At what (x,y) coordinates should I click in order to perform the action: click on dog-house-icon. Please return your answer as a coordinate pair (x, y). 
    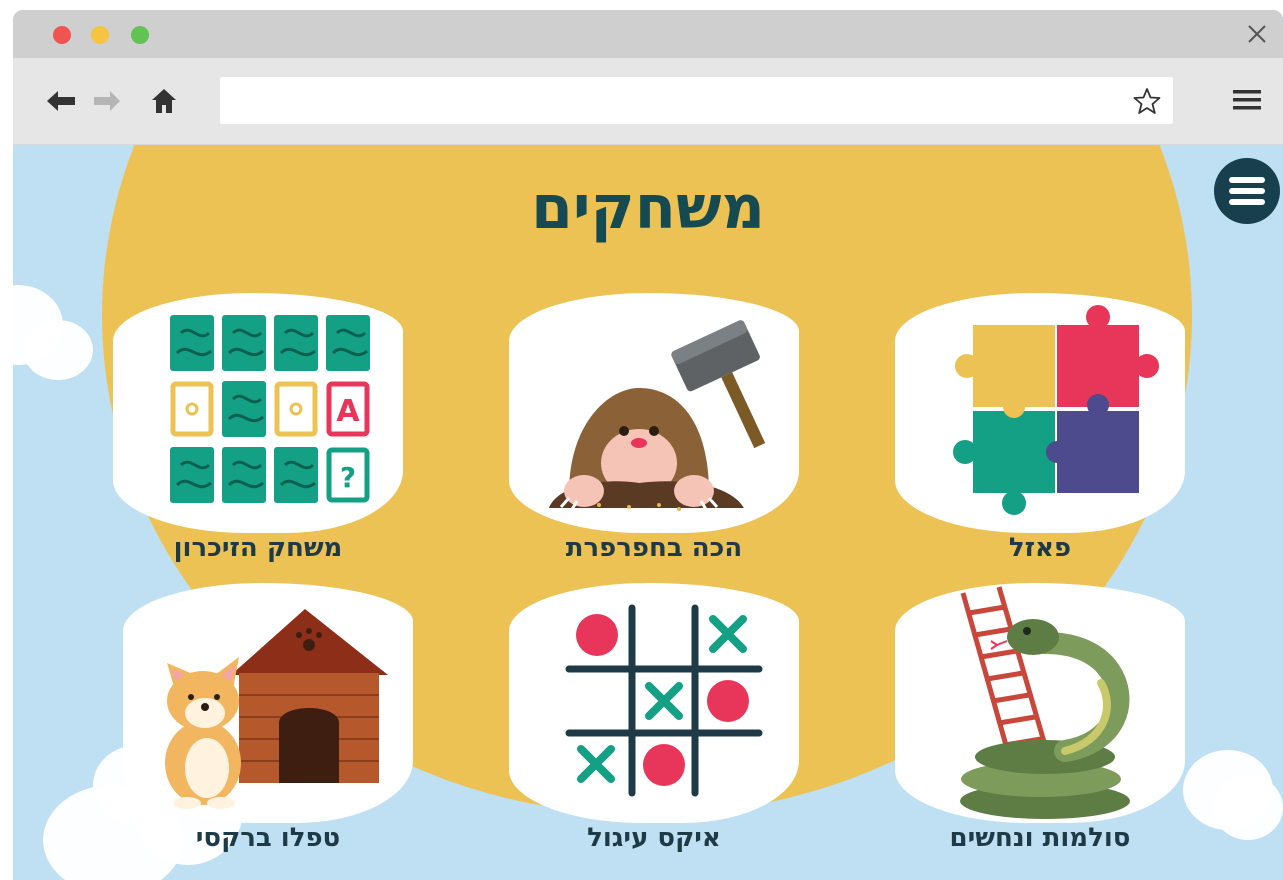
    Looking at the image, I should click on (276, 709).